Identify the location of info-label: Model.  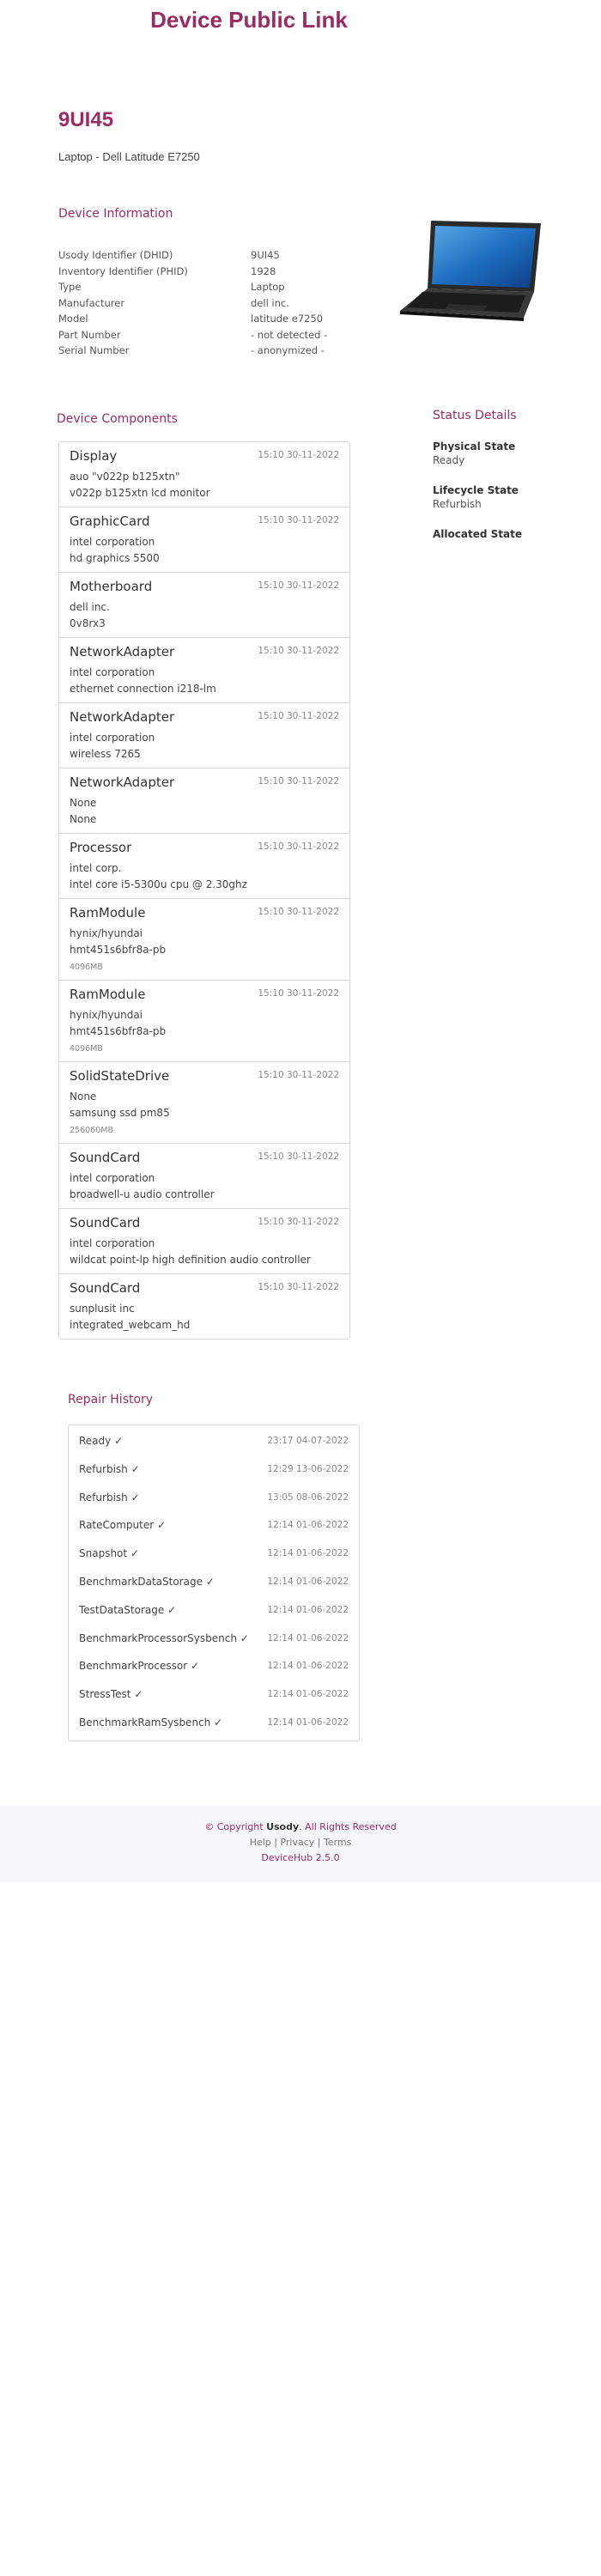
(73, 319).